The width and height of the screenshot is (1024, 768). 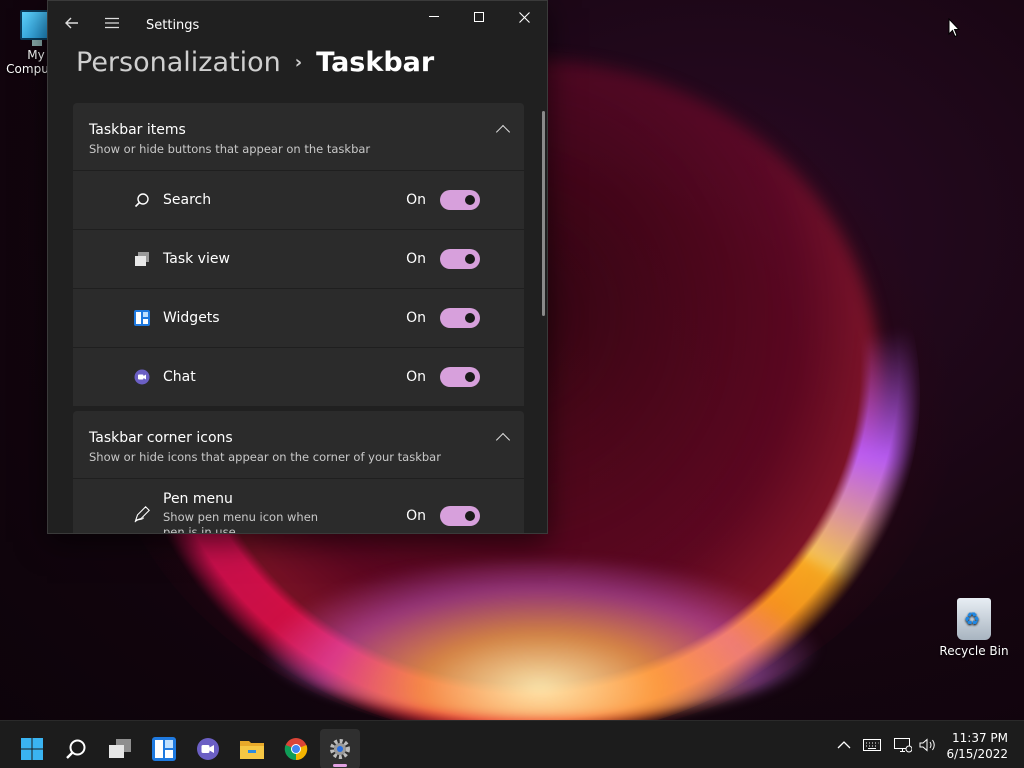 I want to click on close-icon, so click(x=524, y=17).